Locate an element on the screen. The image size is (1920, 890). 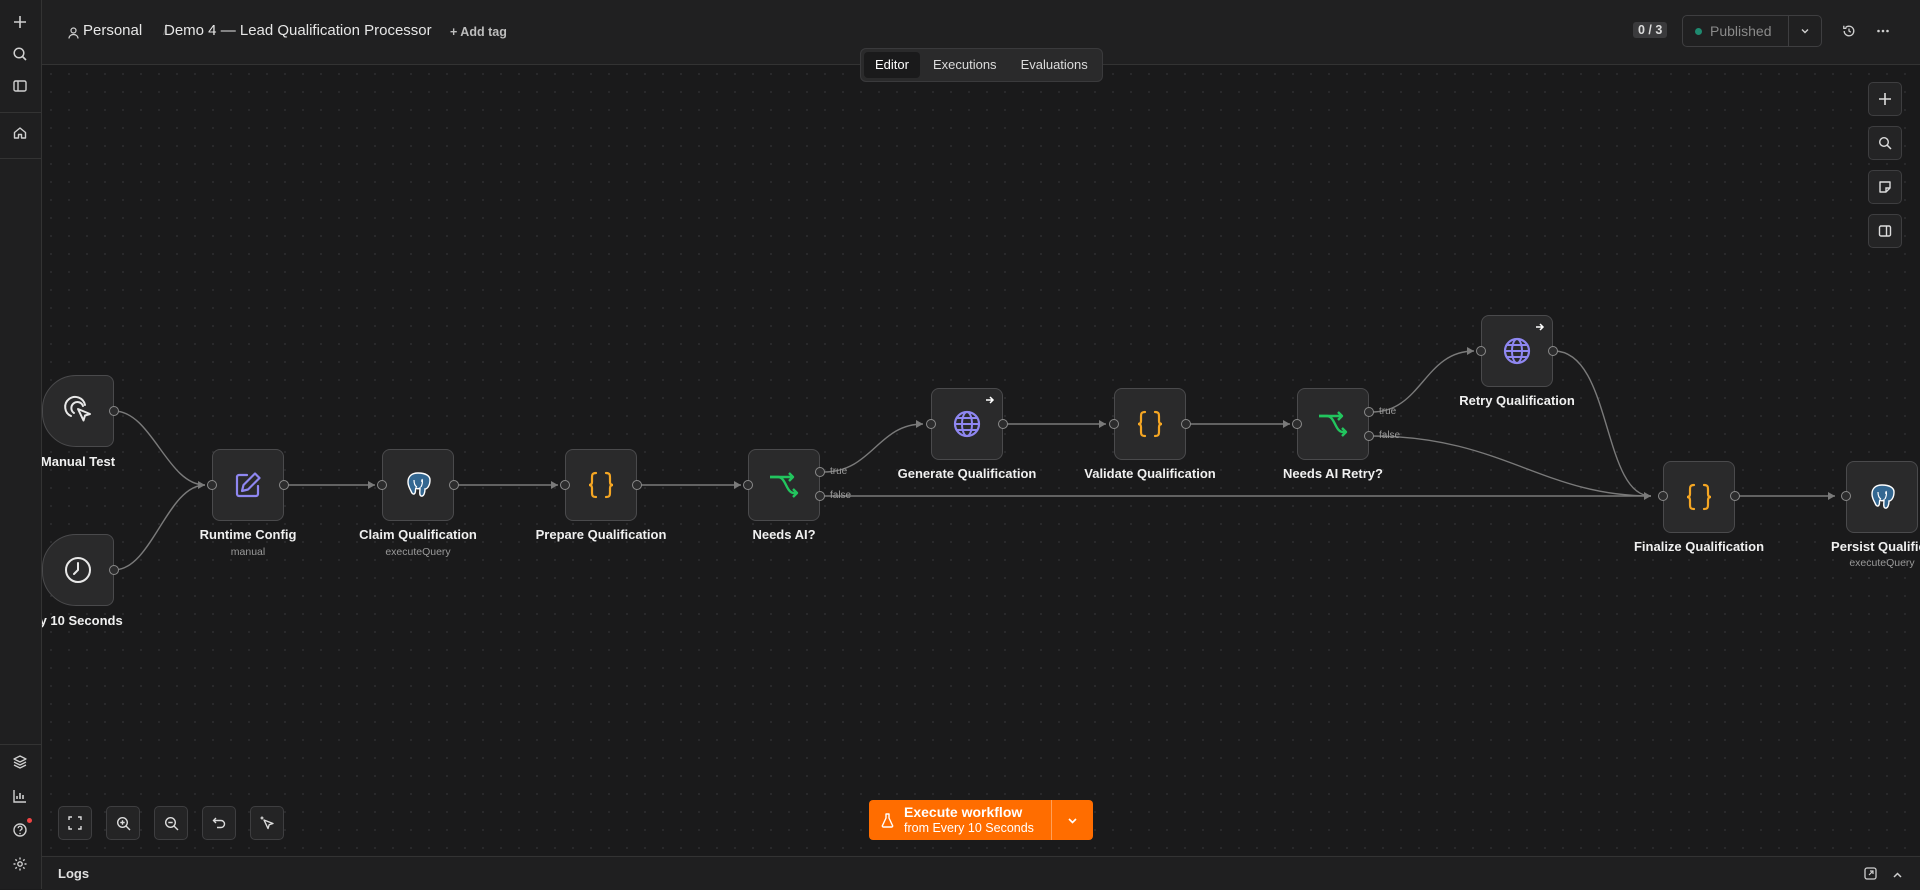
node-needs-ai is located at coordinates (784, 485).